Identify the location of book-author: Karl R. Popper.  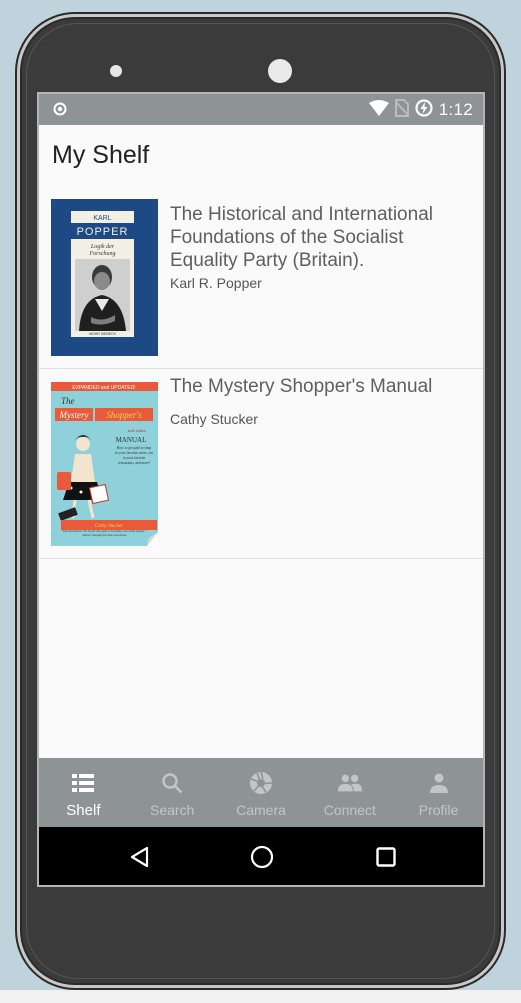
(216, 283).